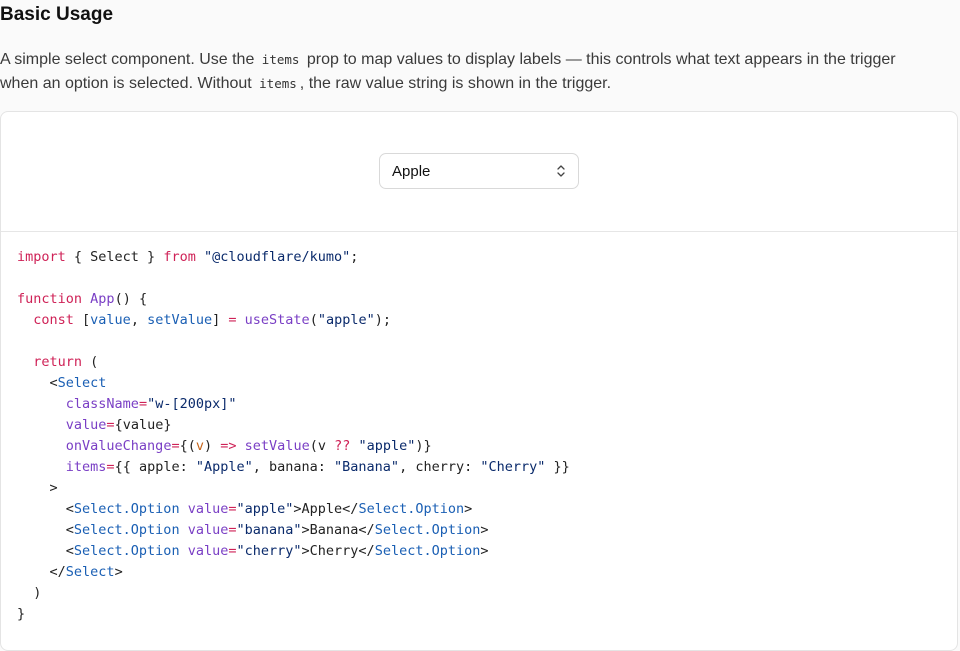  I want to click on code-token: ], so click(220, 320).